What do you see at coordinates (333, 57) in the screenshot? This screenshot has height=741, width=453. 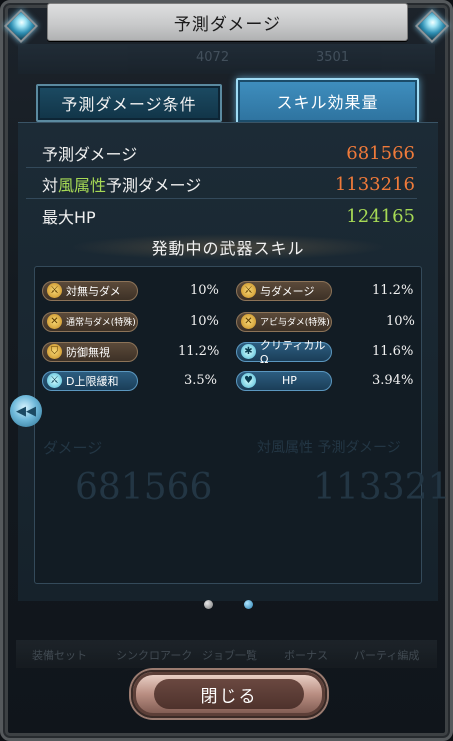 I see `background-number: 3501` at bounding box center [333, 57].